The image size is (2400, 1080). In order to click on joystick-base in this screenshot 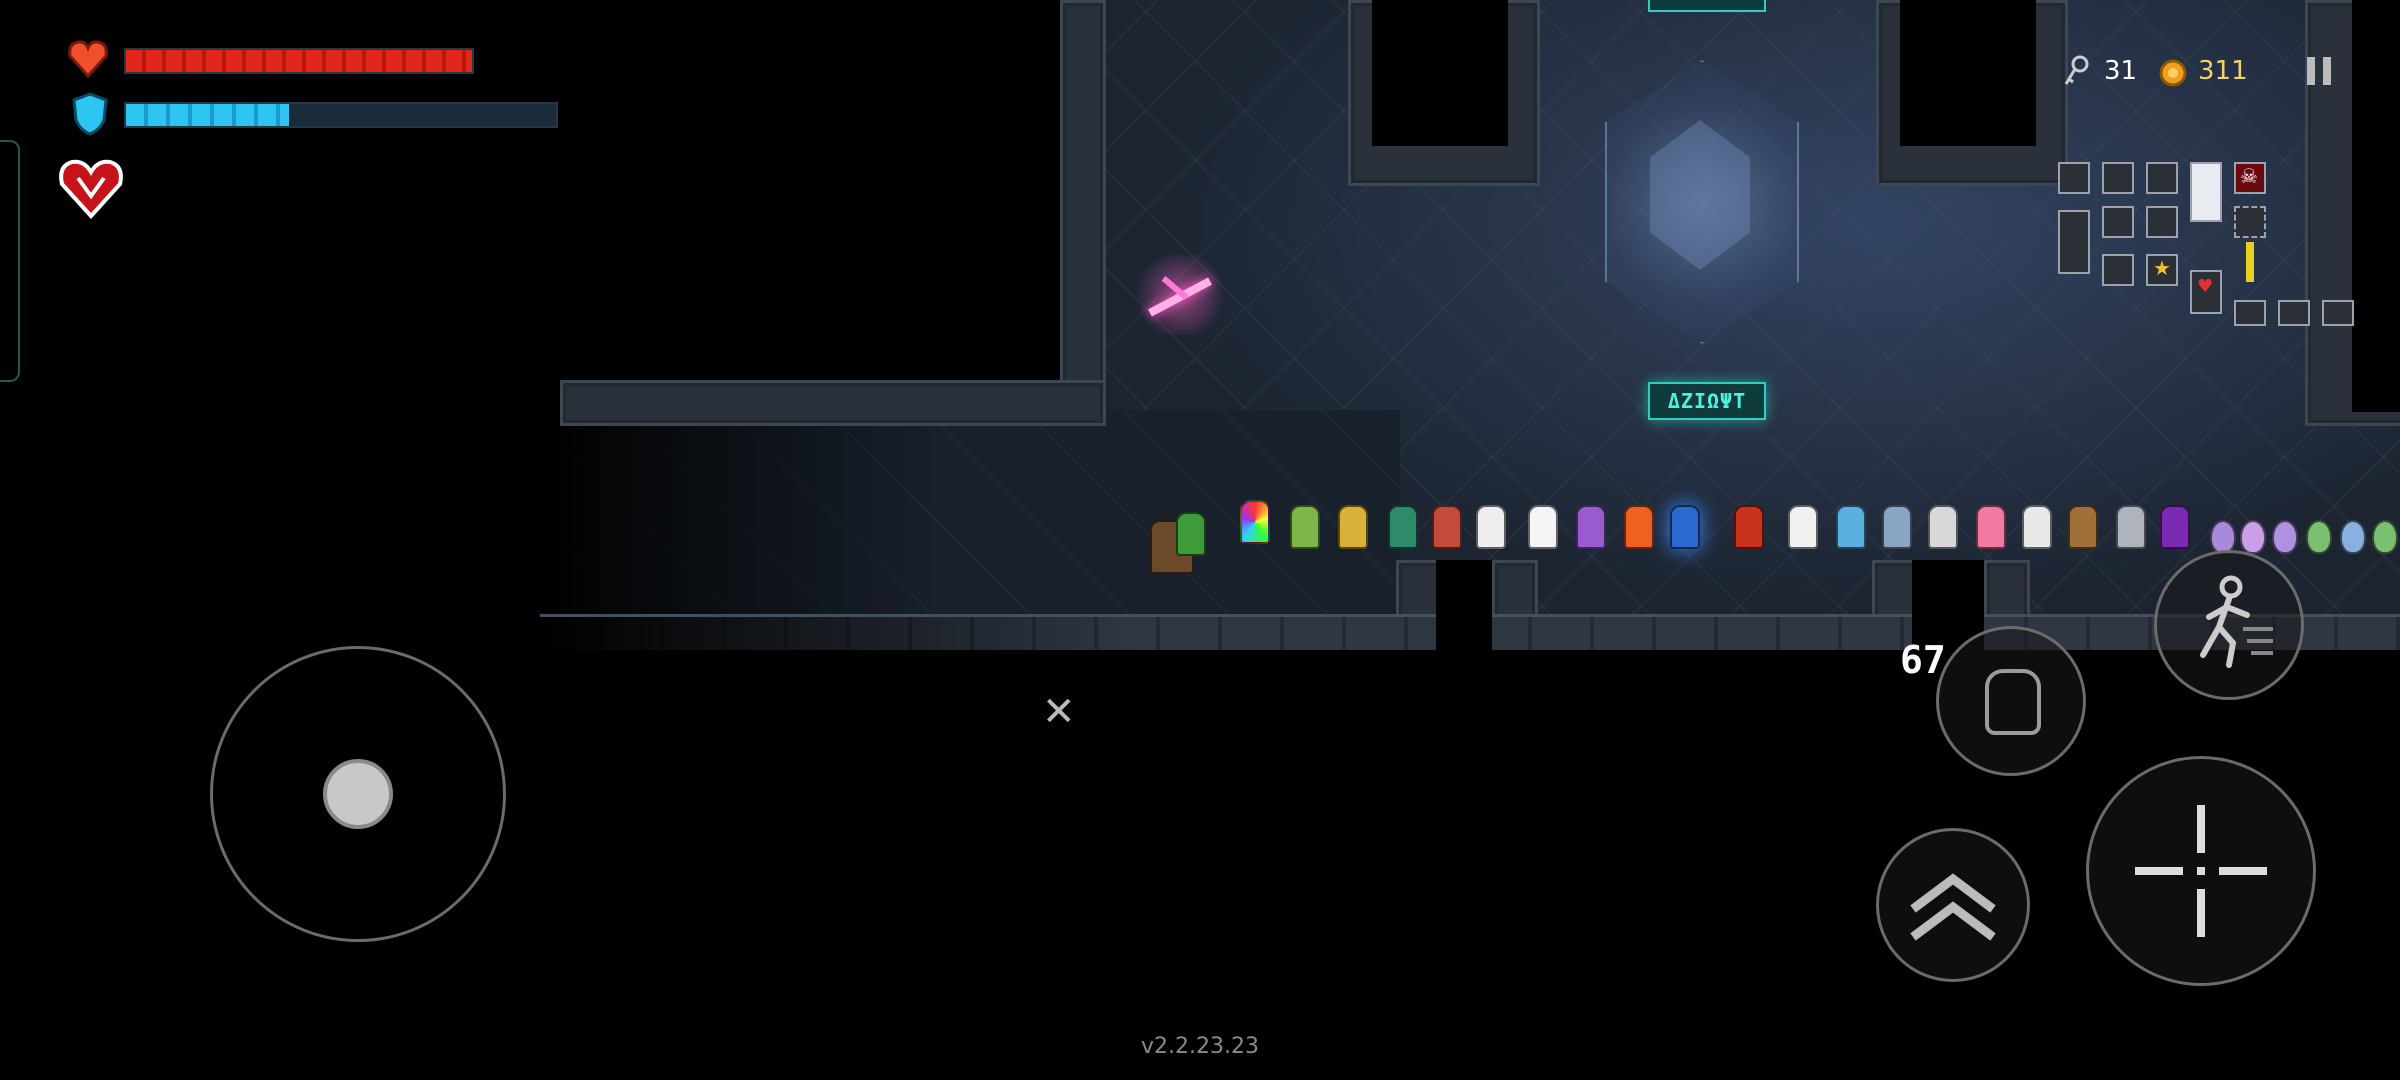, I will do `click(358, 794)`.